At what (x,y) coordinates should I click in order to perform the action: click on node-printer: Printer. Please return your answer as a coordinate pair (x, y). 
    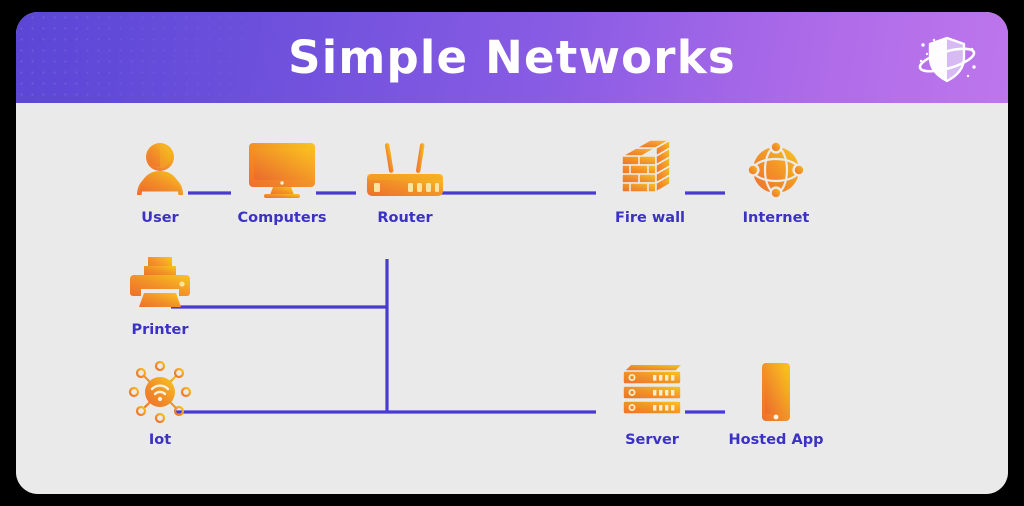
    Looking at the image, I should click on (160, 294).